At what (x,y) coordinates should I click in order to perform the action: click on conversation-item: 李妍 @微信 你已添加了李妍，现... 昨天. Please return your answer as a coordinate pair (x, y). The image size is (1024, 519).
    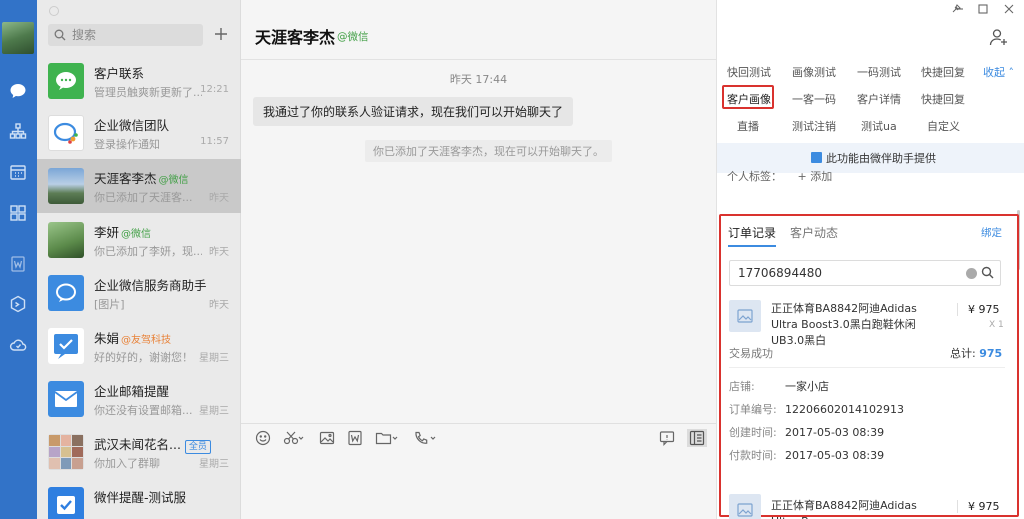
    Looking at the image, I should click on (139, 240).